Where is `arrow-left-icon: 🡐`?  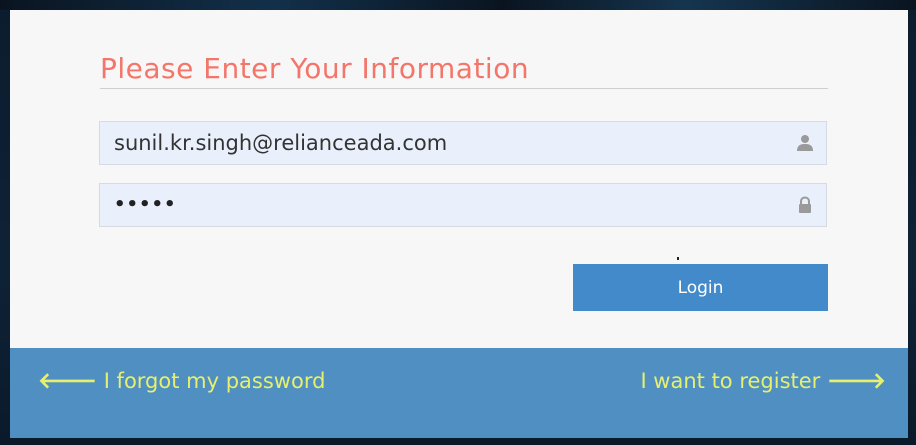
arrow-left-icon: 🡐 is located at coordinates (67, 381).